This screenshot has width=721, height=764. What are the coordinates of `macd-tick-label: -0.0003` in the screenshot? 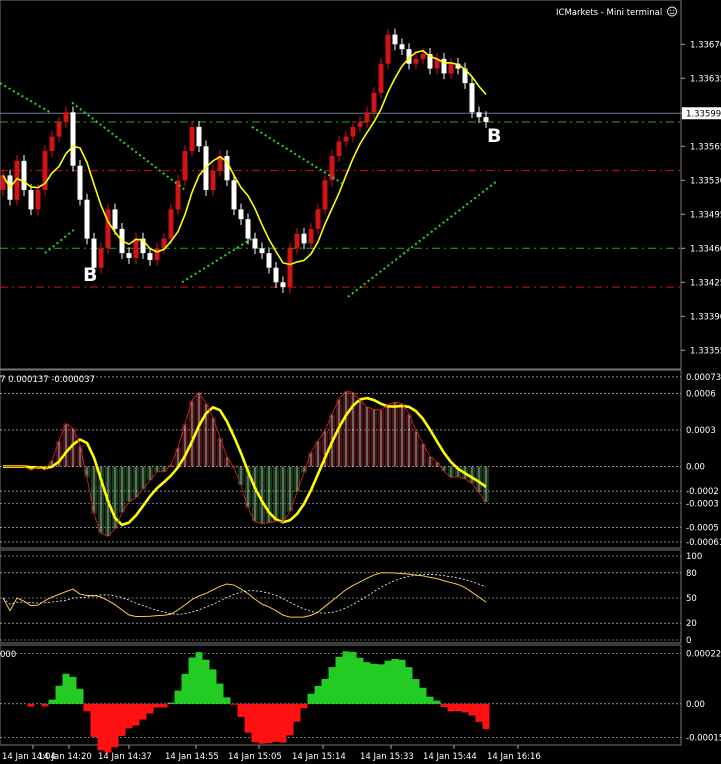 It's located at (702, 504).